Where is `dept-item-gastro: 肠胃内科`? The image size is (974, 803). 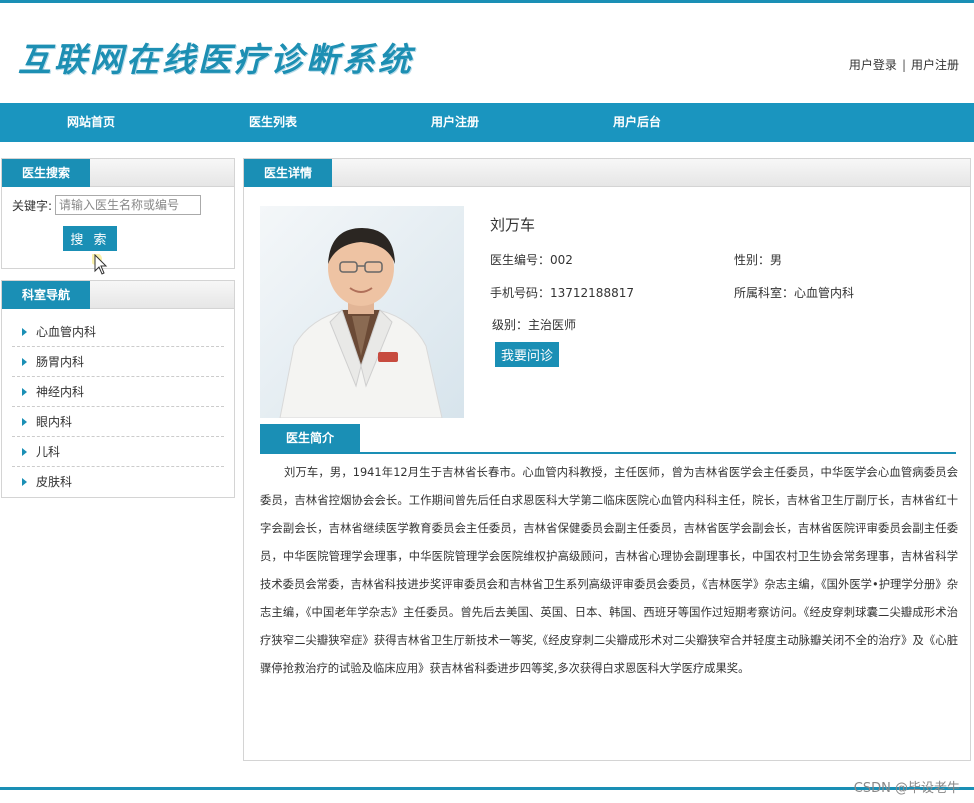
dept-item-gastro: 肠胃内科 is located at coordinates (118, 362).